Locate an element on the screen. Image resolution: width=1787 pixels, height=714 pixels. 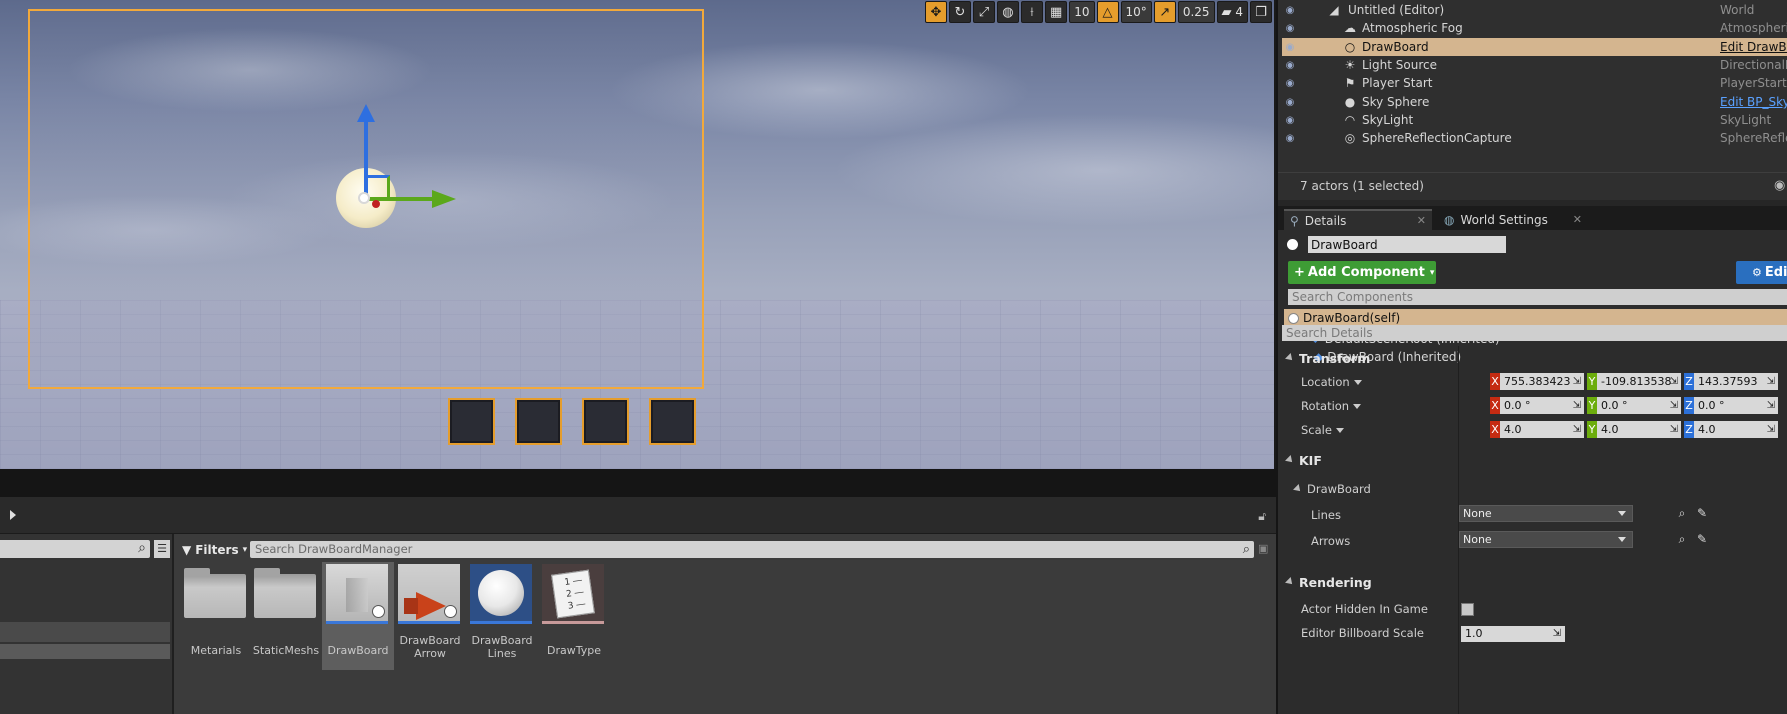
rotation-x-field: 0.0 ° is located at coordinates (1542, 405).